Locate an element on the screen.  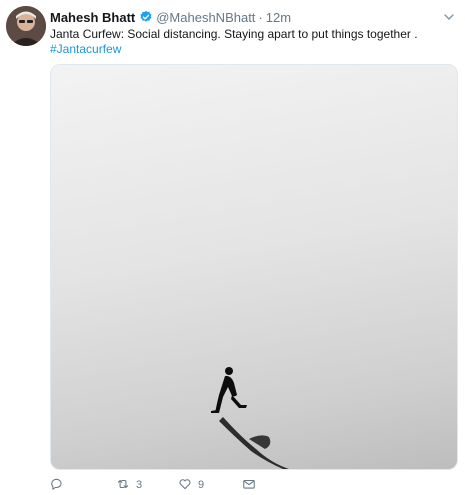
tweet-actions: 3 9 is located at coordinates (153, 485).